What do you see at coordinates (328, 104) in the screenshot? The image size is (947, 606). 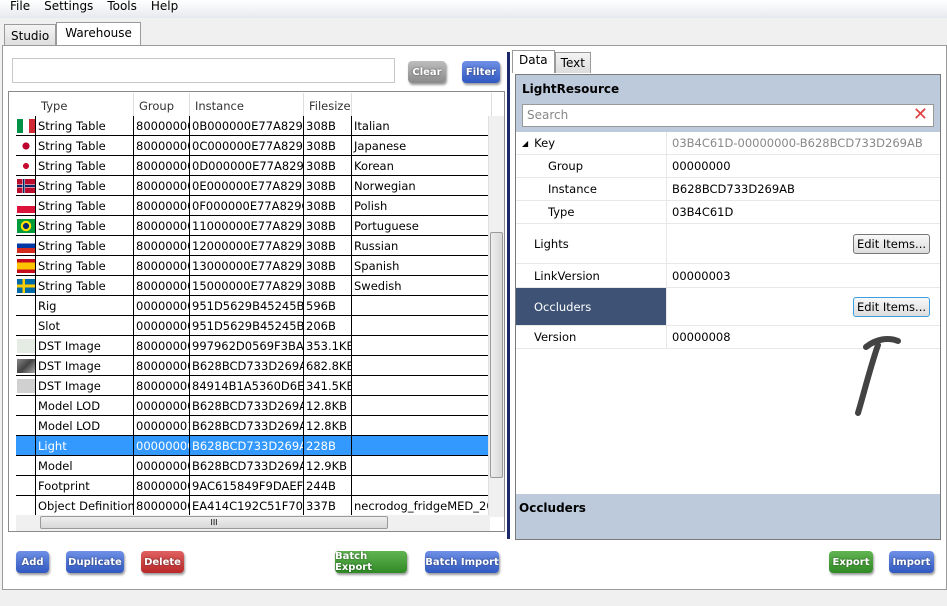 I see `header-filesize: Filesize` at bounding box center [328, 104].